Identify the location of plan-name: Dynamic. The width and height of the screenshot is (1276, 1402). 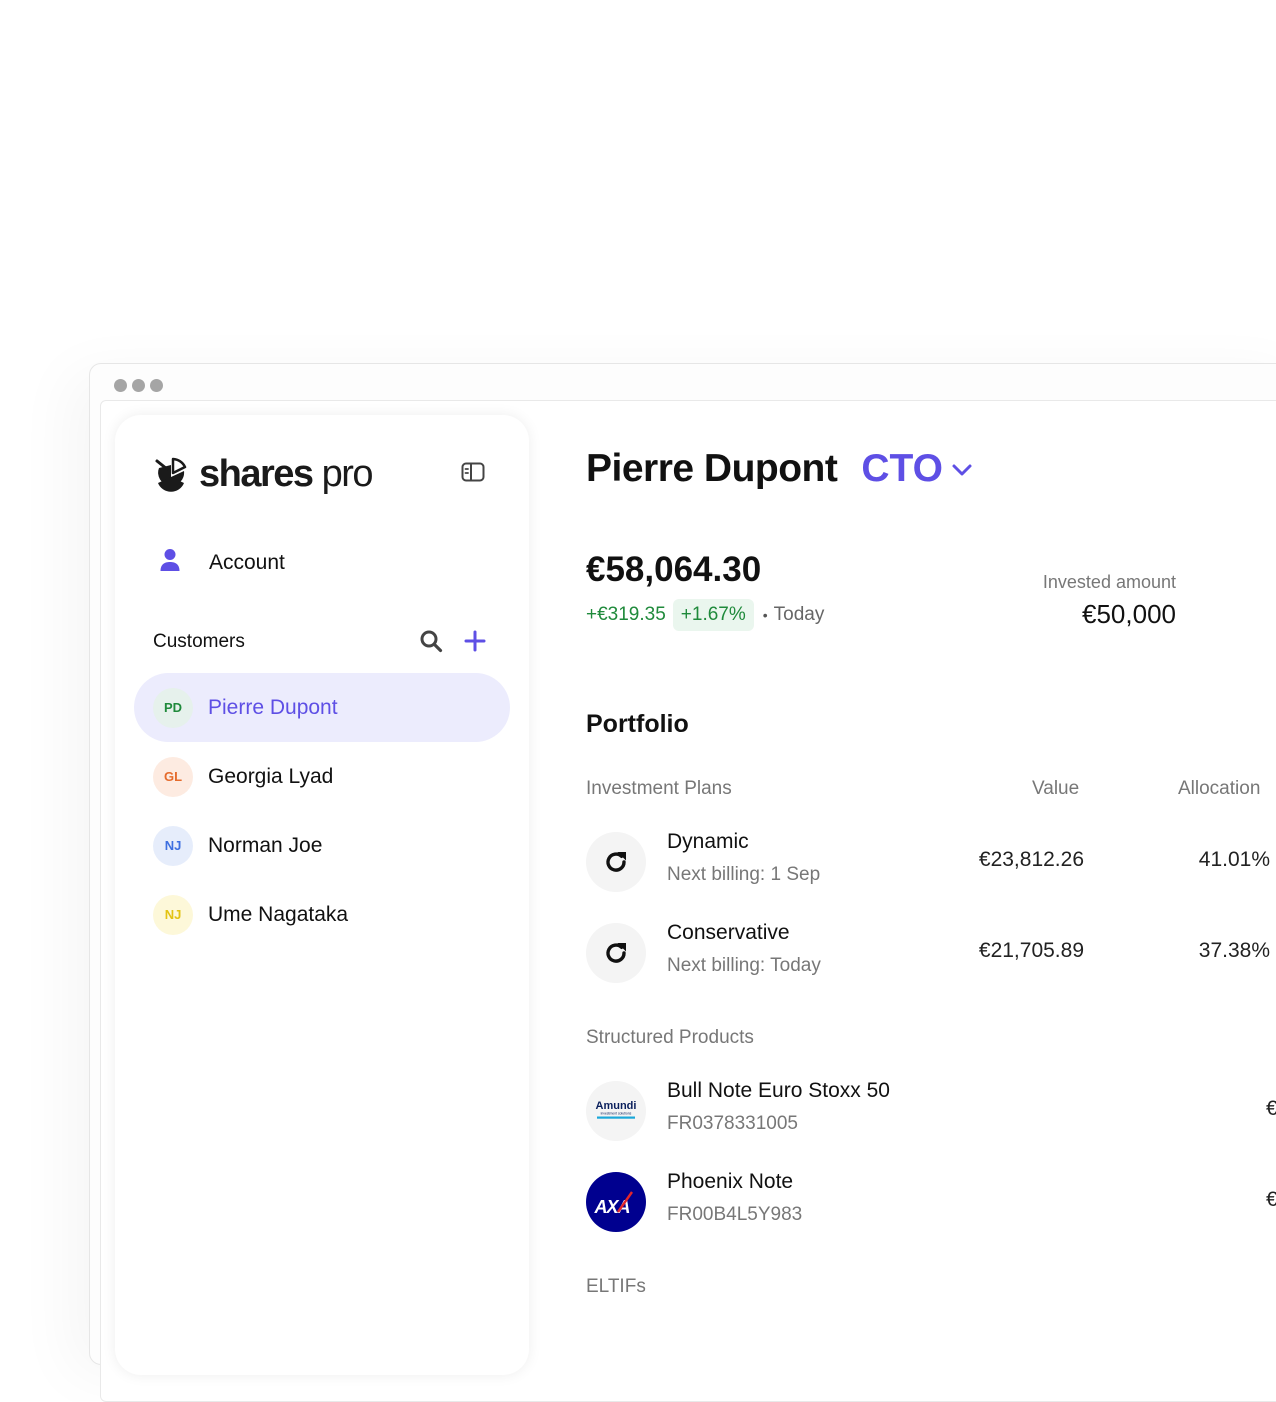
(708, 841).